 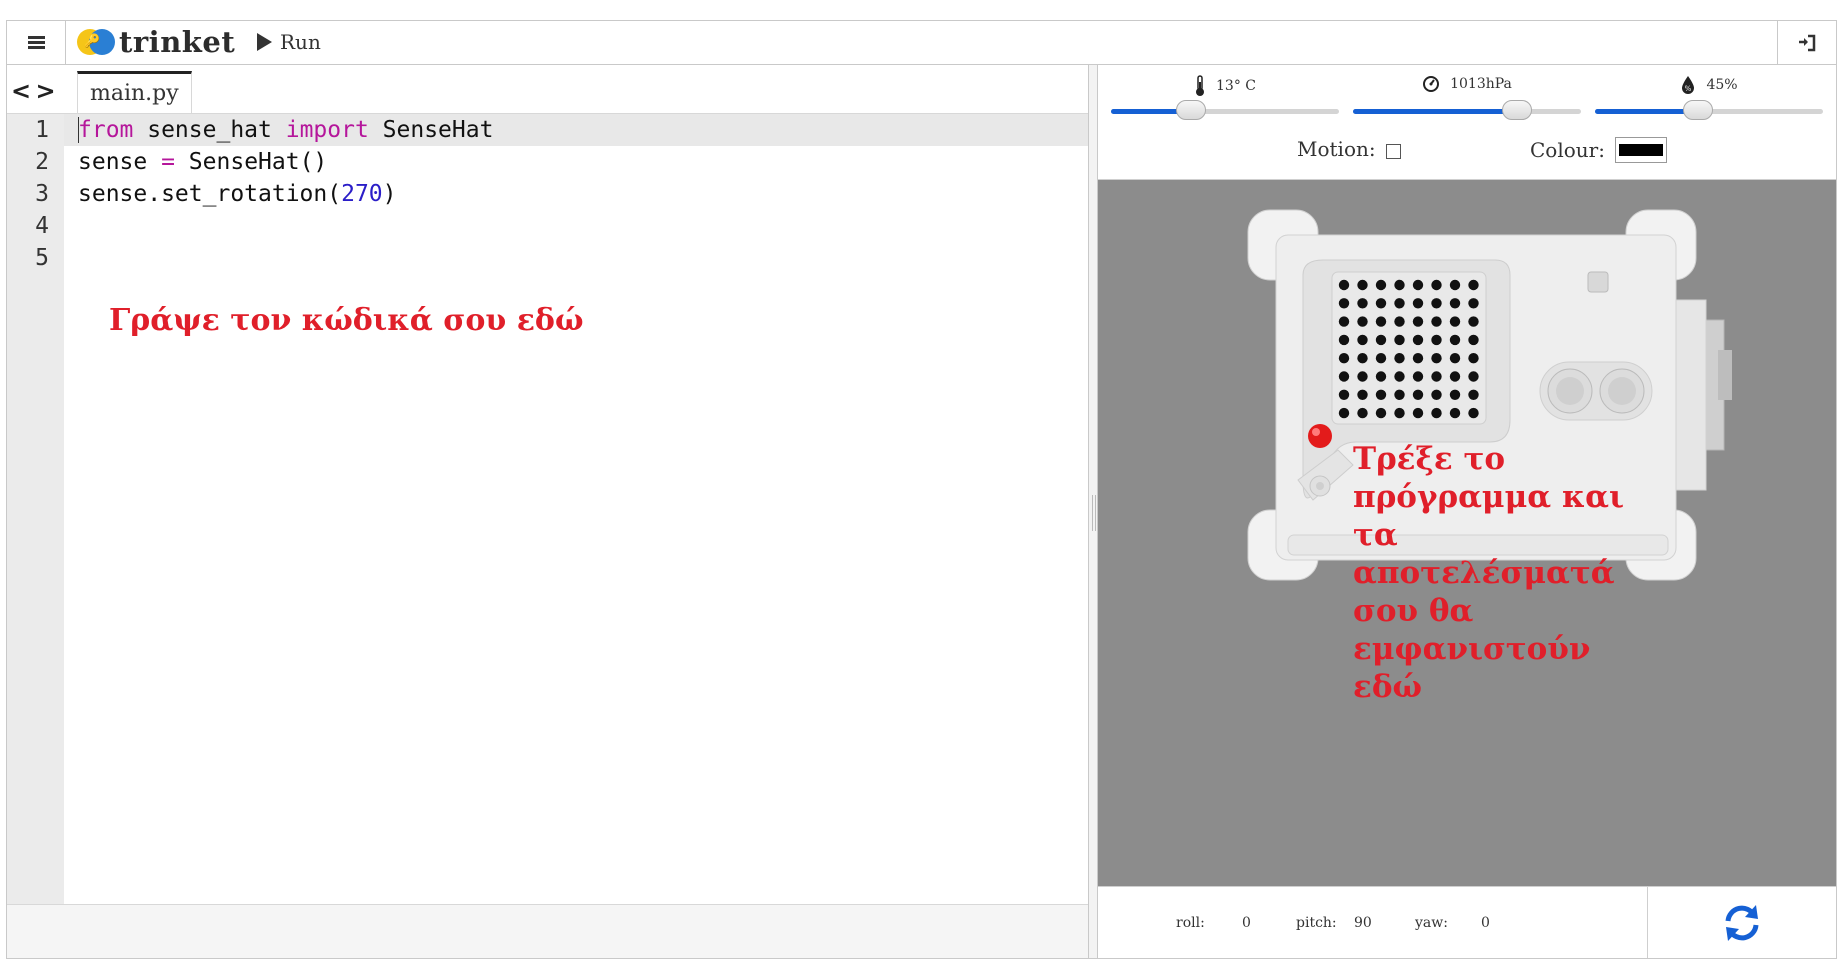 I want to click on colour-label: Colour:, so click(x=1567, y=150).